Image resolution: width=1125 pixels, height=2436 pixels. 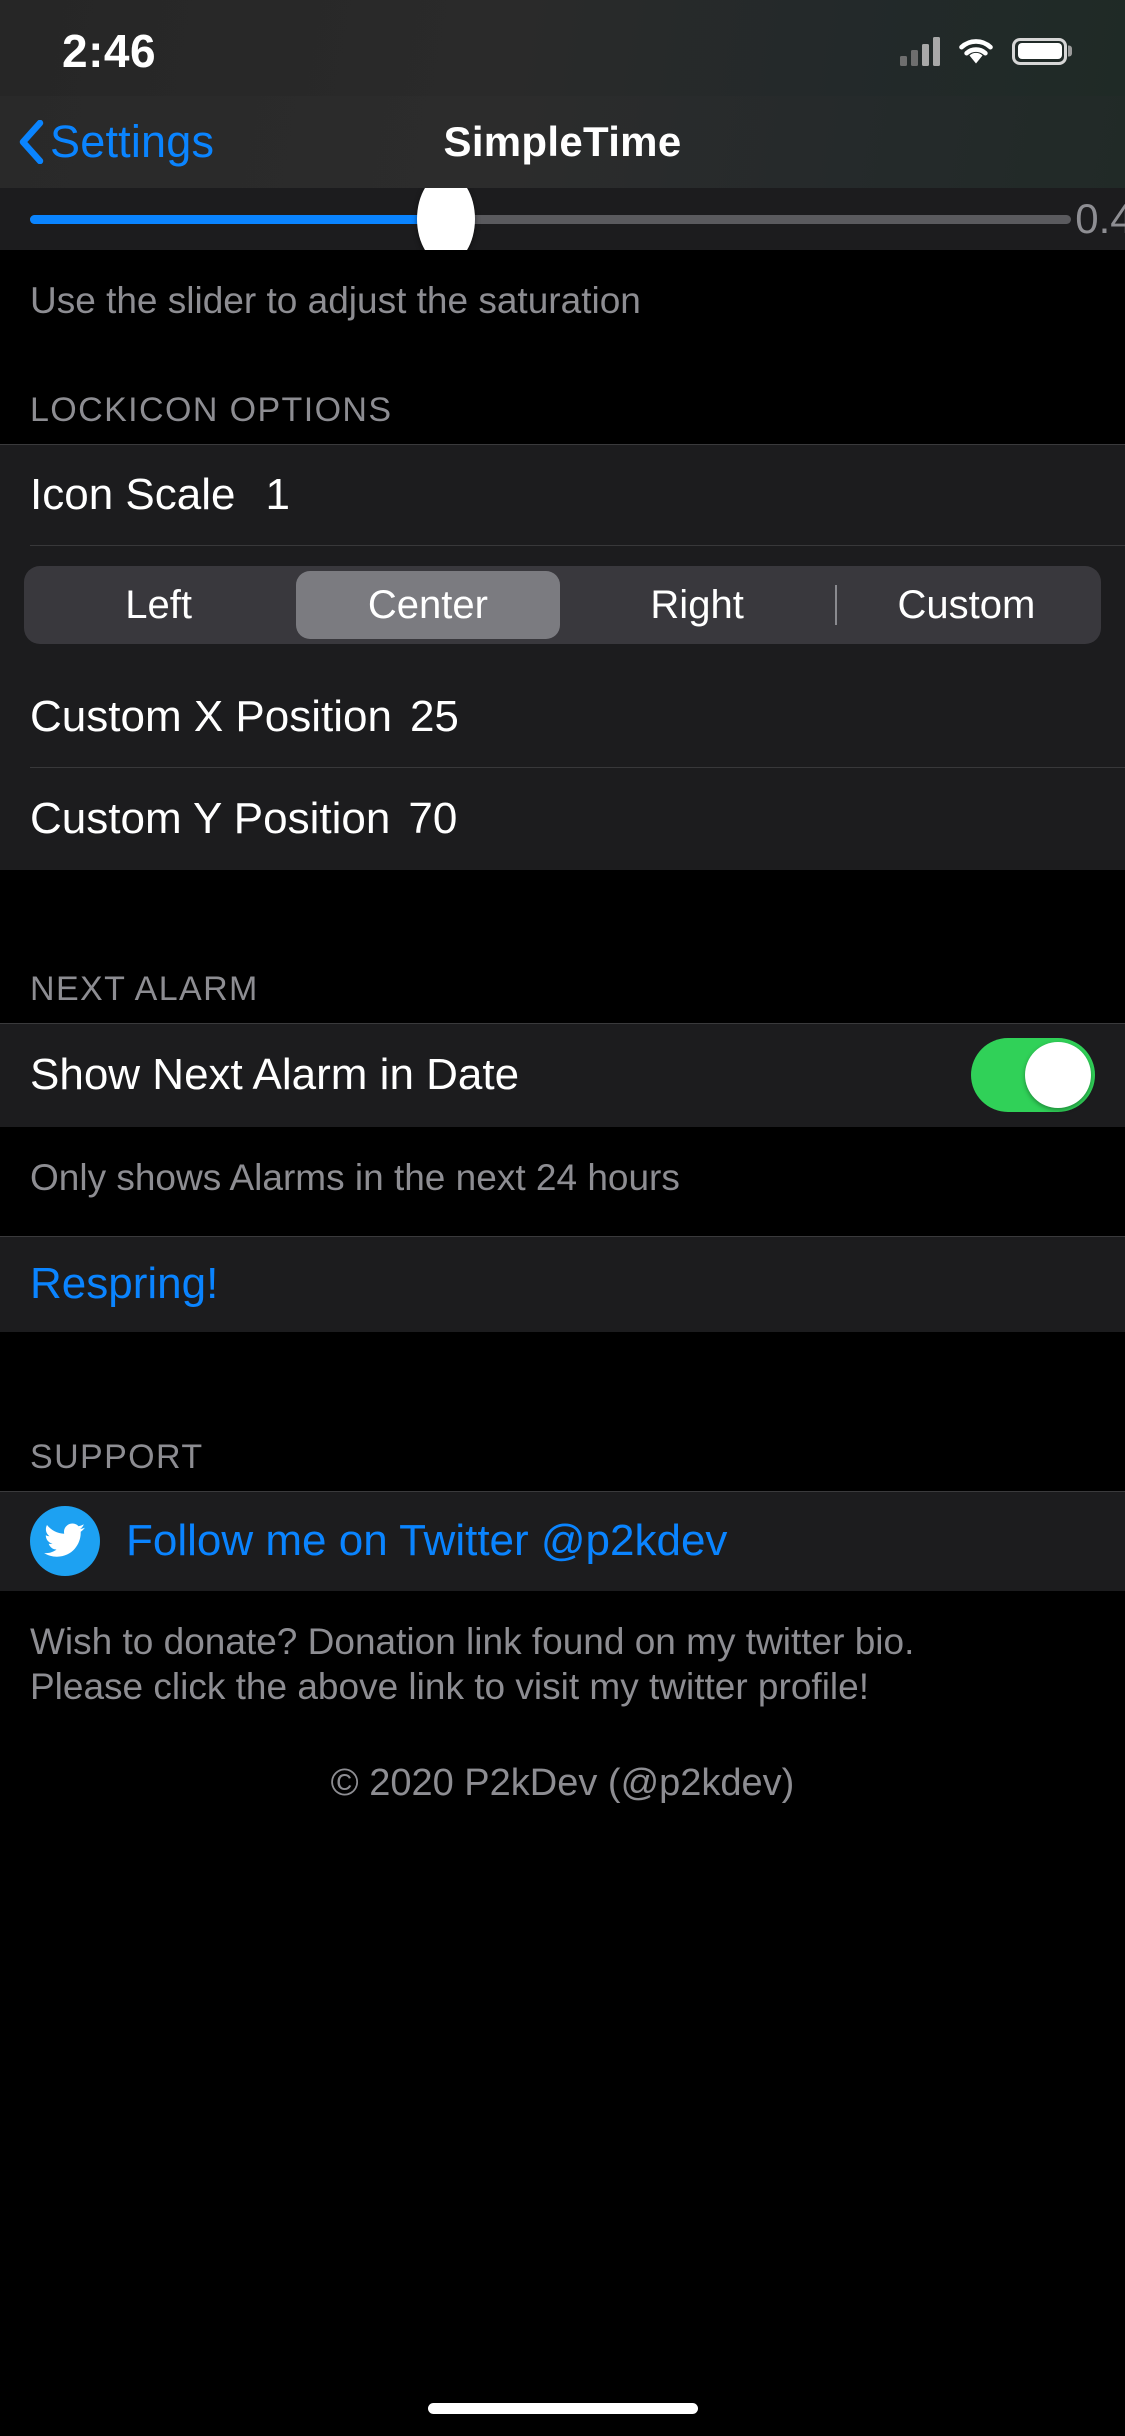 I want to click on section-header-support: SUPPORT, so click(x=117, y=1457).